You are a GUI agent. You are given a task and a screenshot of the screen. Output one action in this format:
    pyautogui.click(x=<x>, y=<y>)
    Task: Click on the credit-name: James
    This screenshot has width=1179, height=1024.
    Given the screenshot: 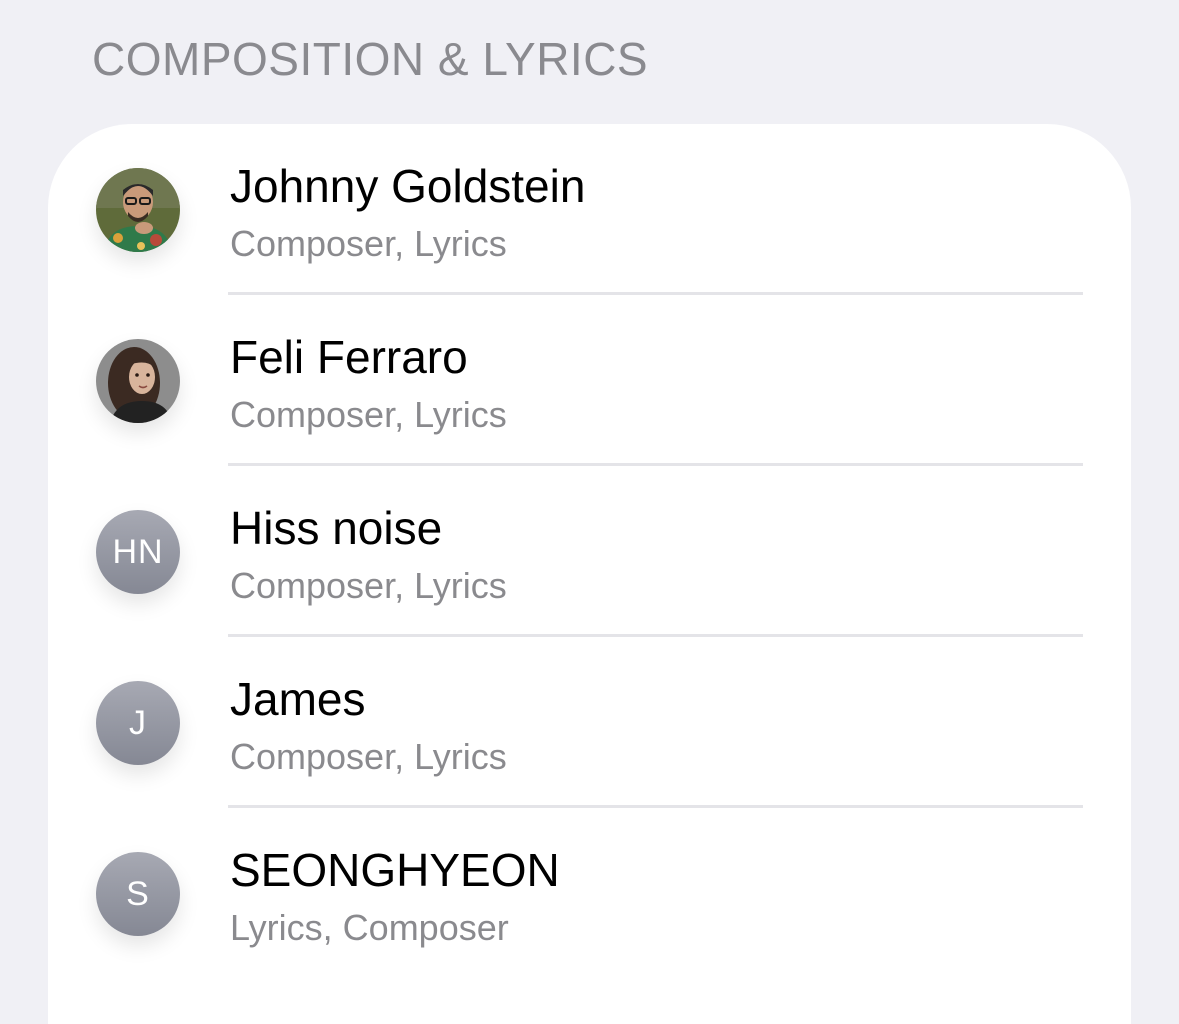 What is the action you would take?
    pyautogui.click(x=298, y=699)
    